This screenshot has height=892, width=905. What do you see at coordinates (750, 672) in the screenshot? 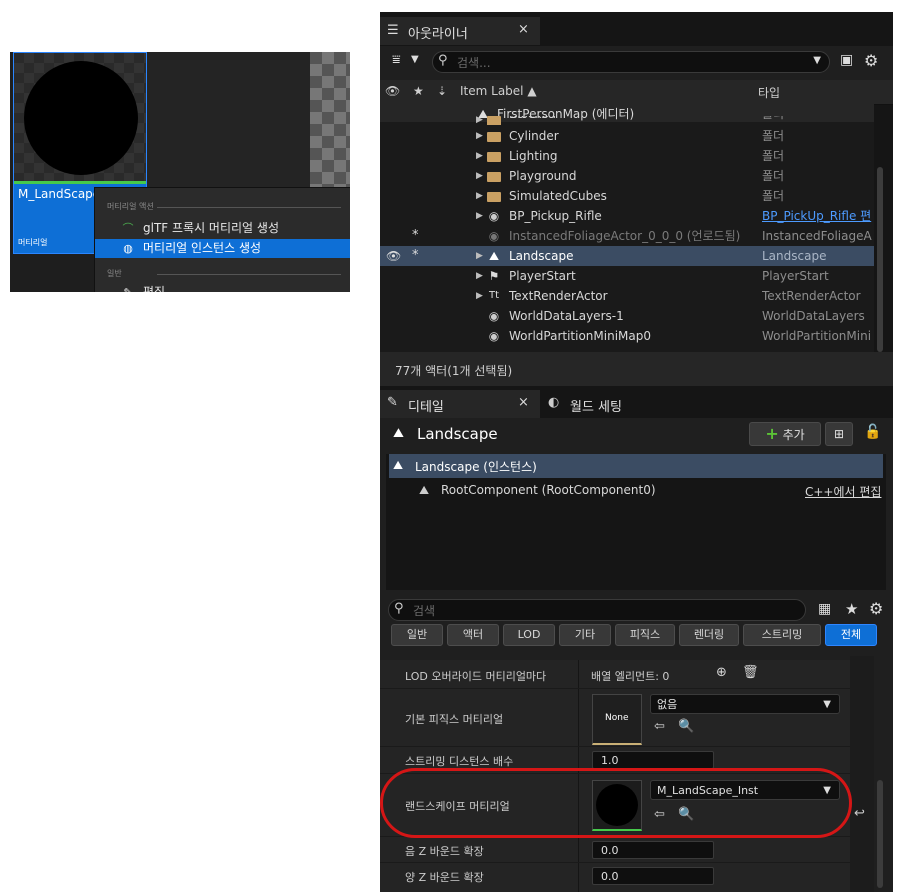
I see `trash-icon: 🗑` at bounding box center [750, 672].